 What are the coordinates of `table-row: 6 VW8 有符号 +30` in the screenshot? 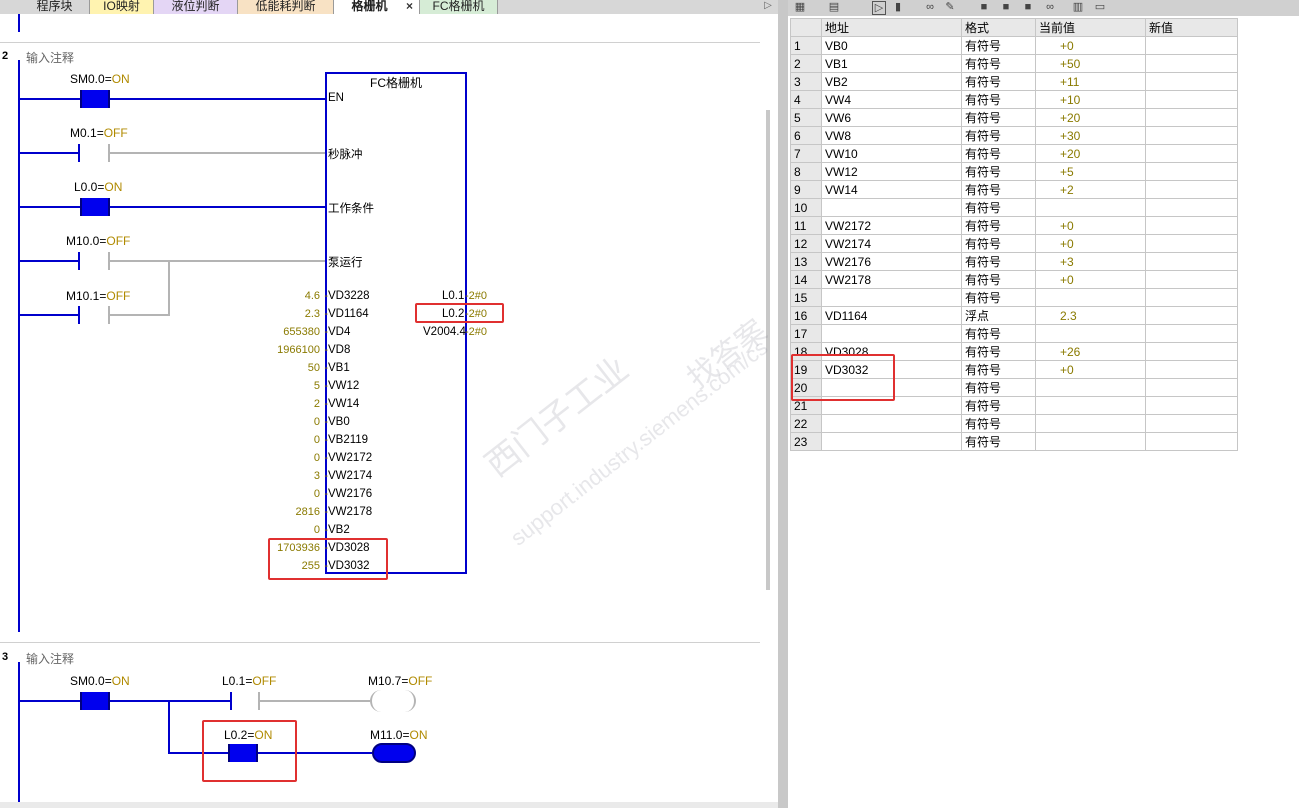 It's located at (1014, 135).